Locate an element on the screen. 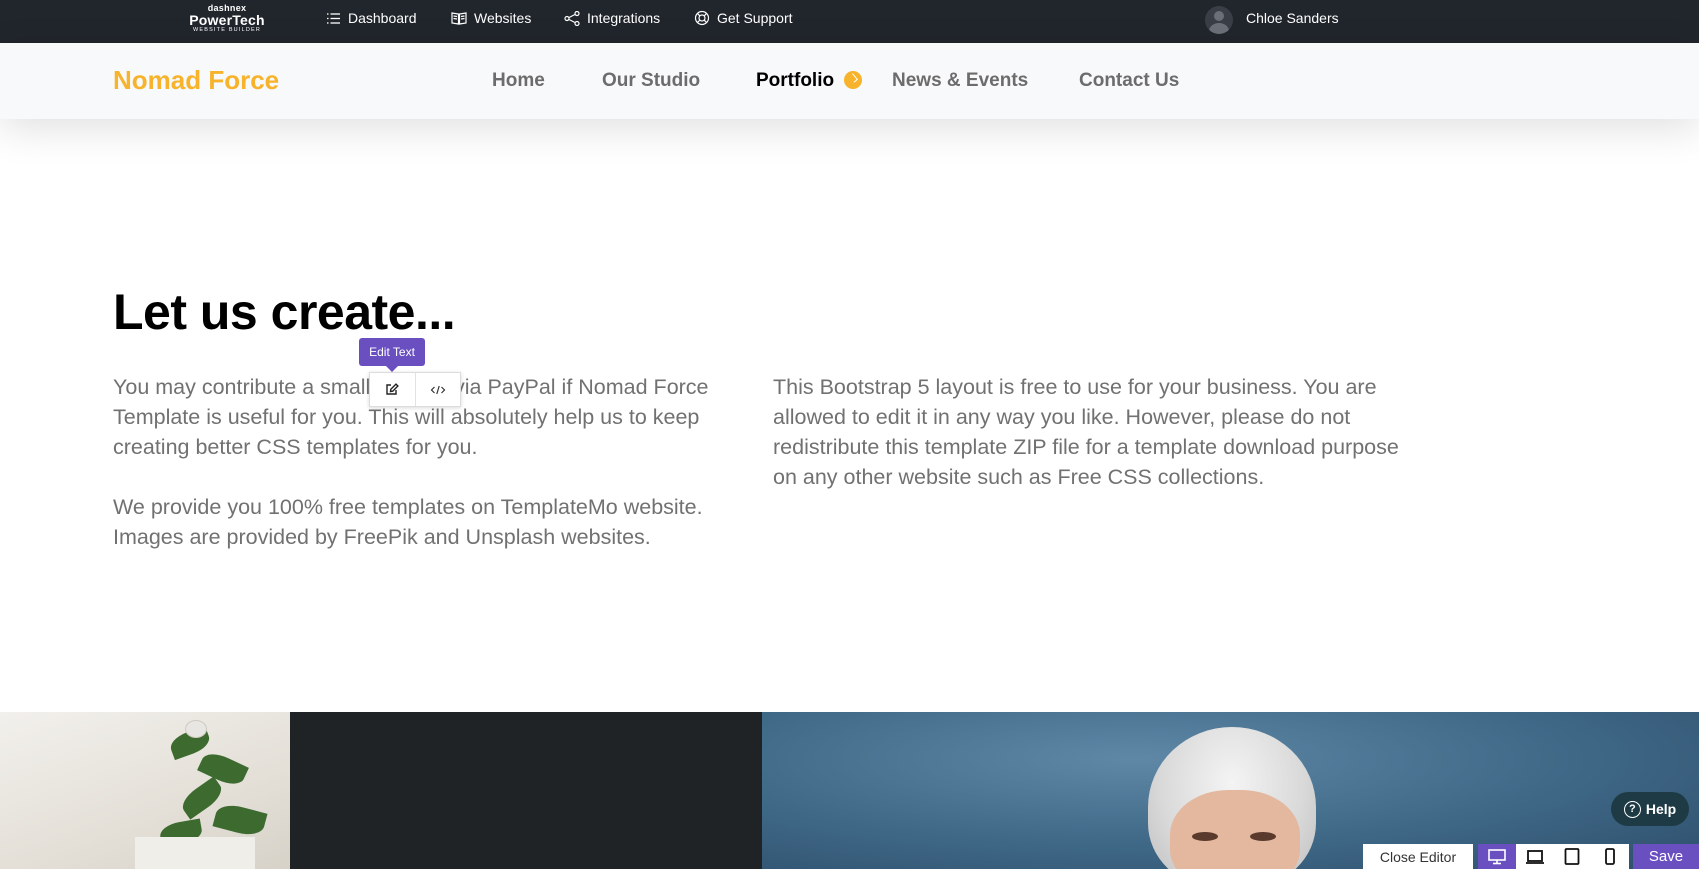 This screenshot has height=869, width=1699. book-icon is located at coordinates (459, 18).